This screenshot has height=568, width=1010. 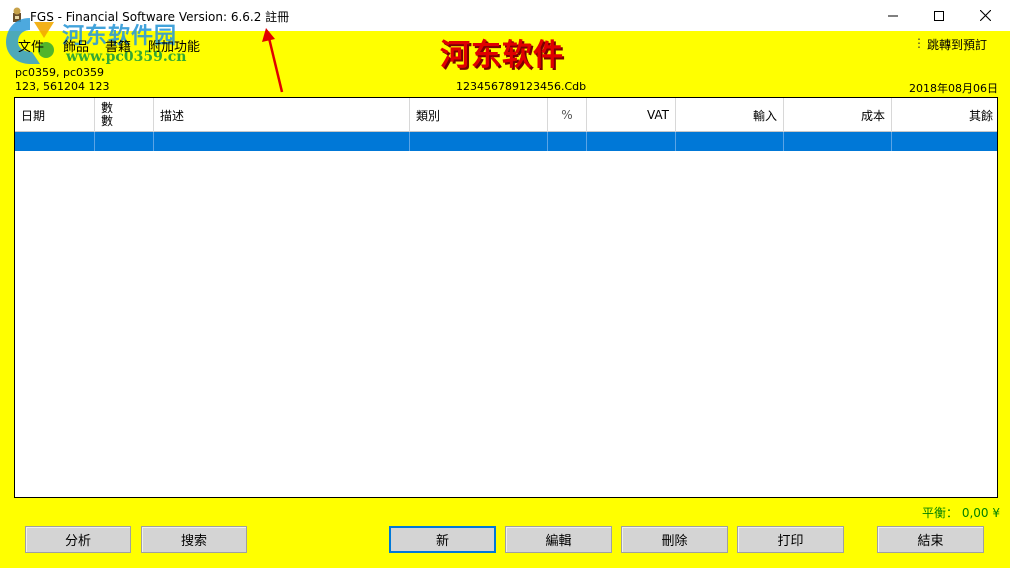 I want to click on minimize-icon, so click(x=893, y=15).